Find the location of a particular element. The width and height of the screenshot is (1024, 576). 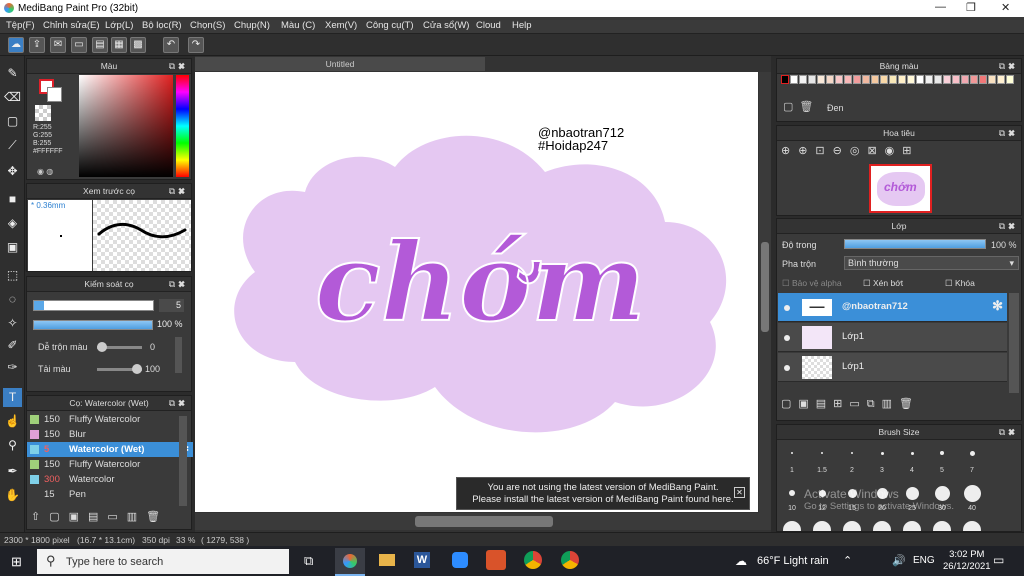

magic-wand-tool-icon: ✧ is located at coordinates (12, 323).